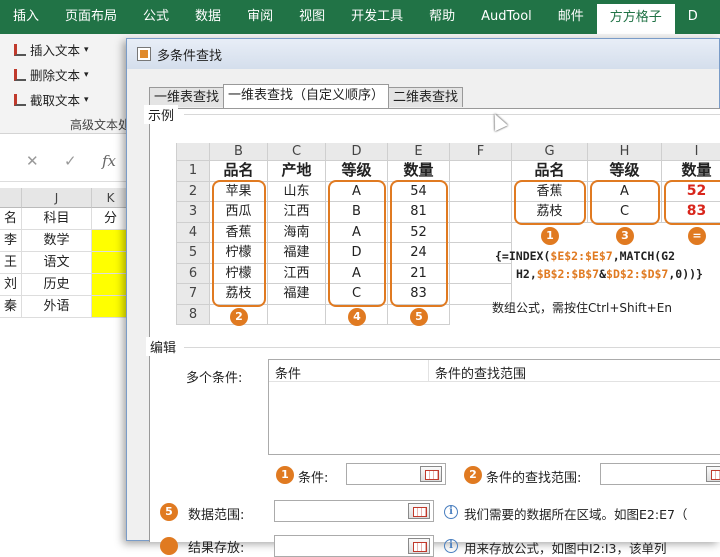  I want to click on tab-1d-lookup-custom-order: 一维表查找（自定义顺序）, so click(306, 96).